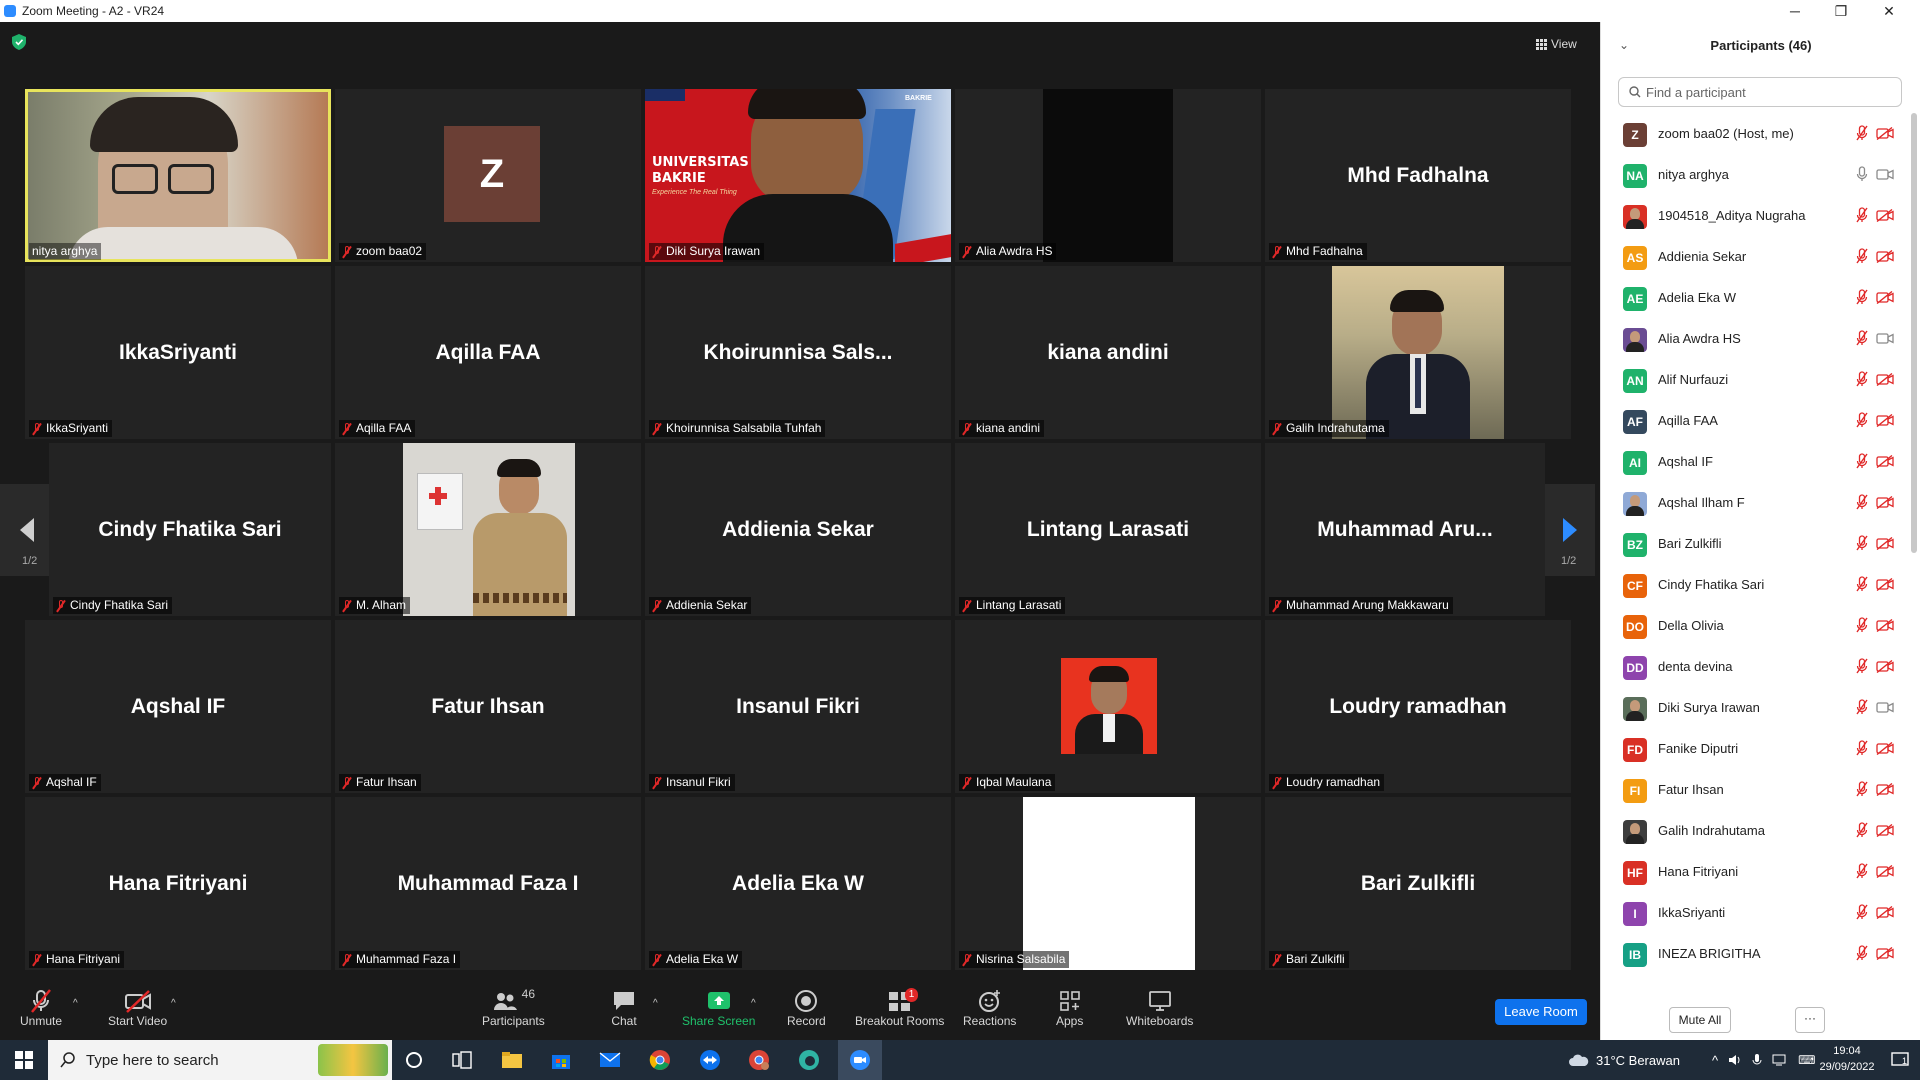 This screenshot has height=1080, width=1920. Describe the element at coordinates (718, 1008) in the screenshot. I see `share-screen-button: Share Screen` at that location.